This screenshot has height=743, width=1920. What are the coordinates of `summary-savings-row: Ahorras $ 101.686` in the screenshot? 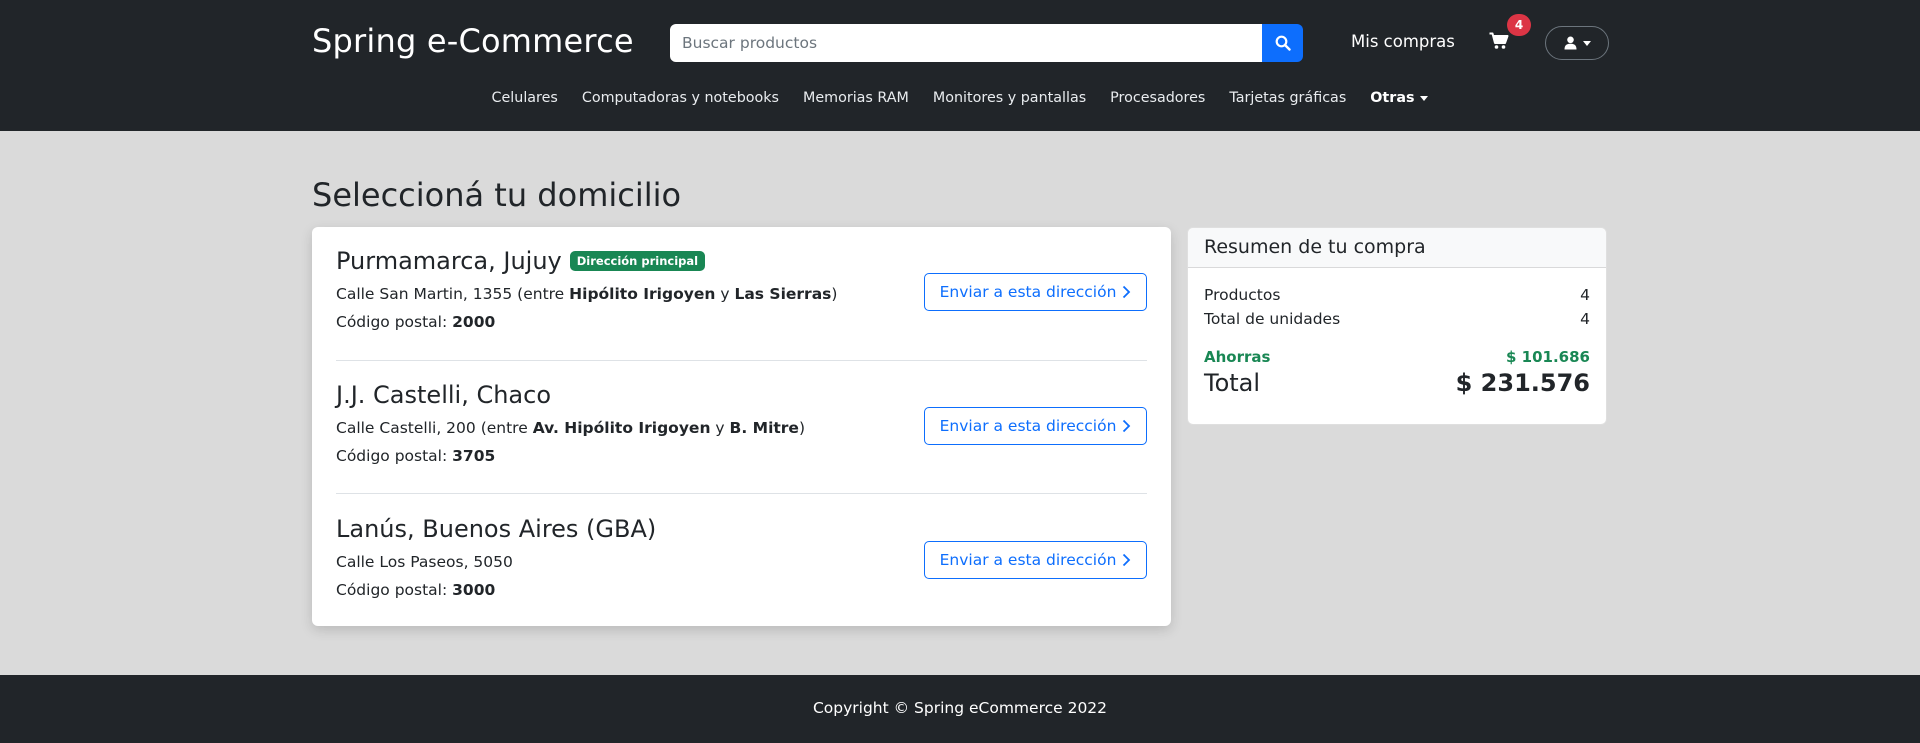 It's located at (1397, 357).